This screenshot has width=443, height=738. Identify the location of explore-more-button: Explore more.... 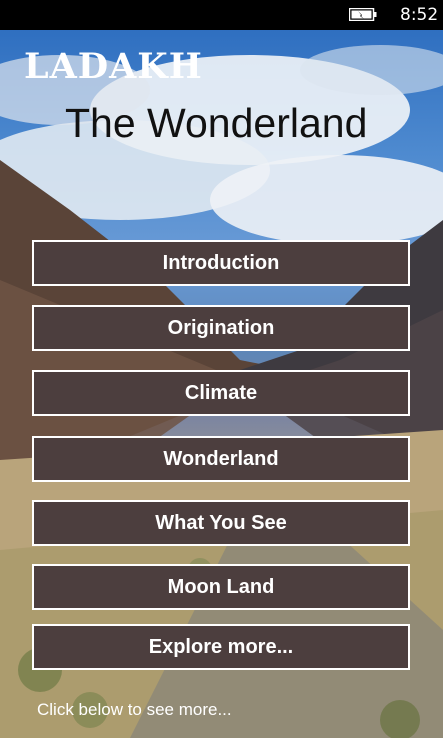
(221, 647).